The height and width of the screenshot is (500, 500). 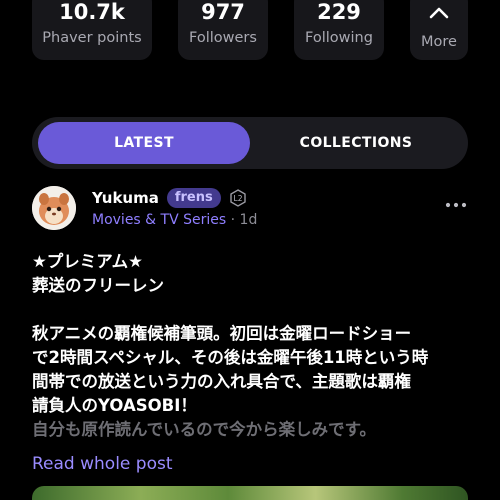 What do you see at coordinates (221, 381) in the screenshot?
I see `post-line: 間帯での放送という力の入れ具合で、主題歌は覇権` at bounding box center [221, 381].